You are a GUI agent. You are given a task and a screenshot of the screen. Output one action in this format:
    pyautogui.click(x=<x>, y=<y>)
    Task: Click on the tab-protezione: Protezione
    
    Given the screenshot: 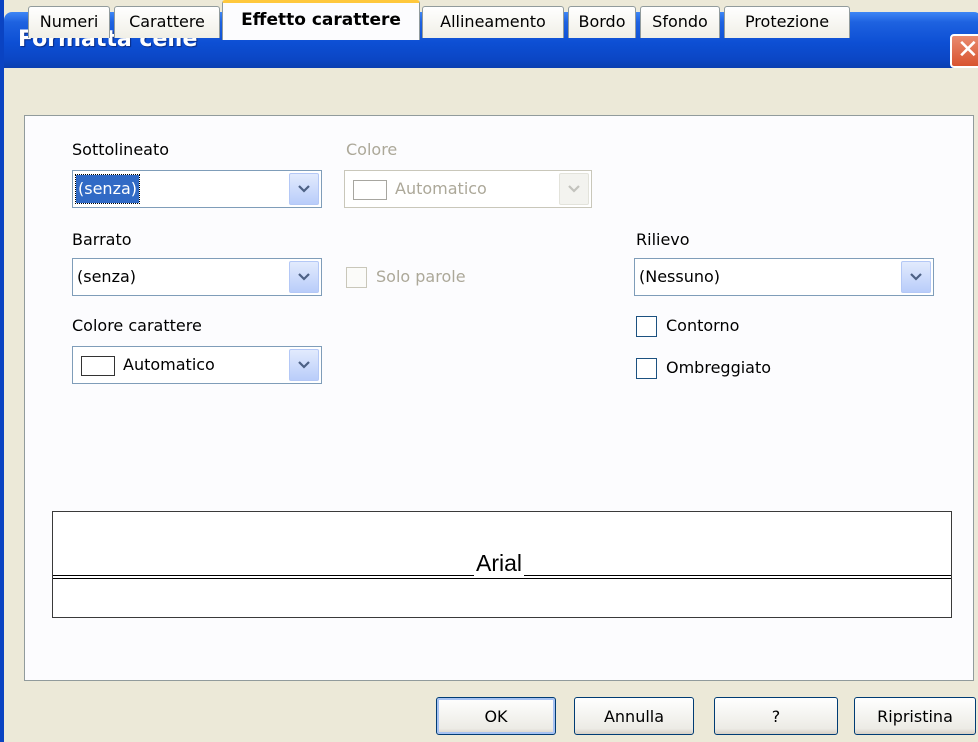 What is the action you would take?
    pyautogui.click(x=787, y=22)
    